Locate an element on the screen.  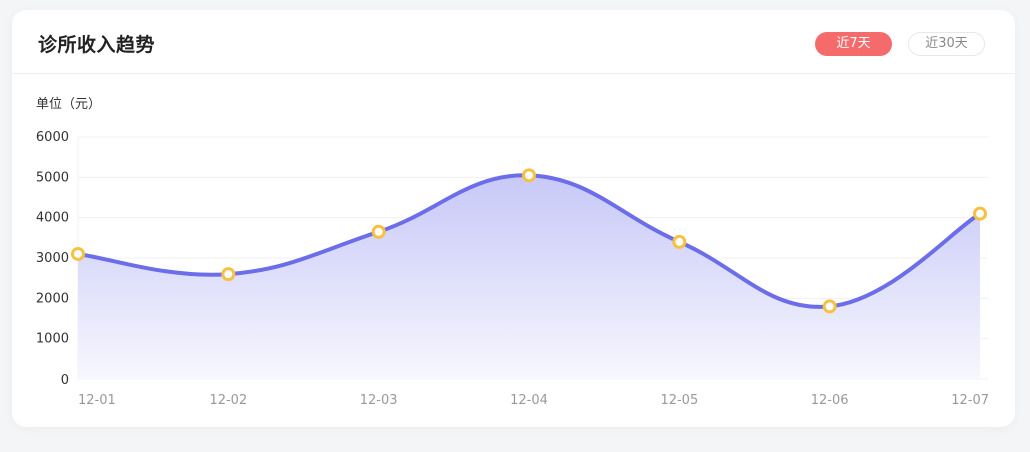
y-tick-label: 0 is located at coordinates (65, 380).